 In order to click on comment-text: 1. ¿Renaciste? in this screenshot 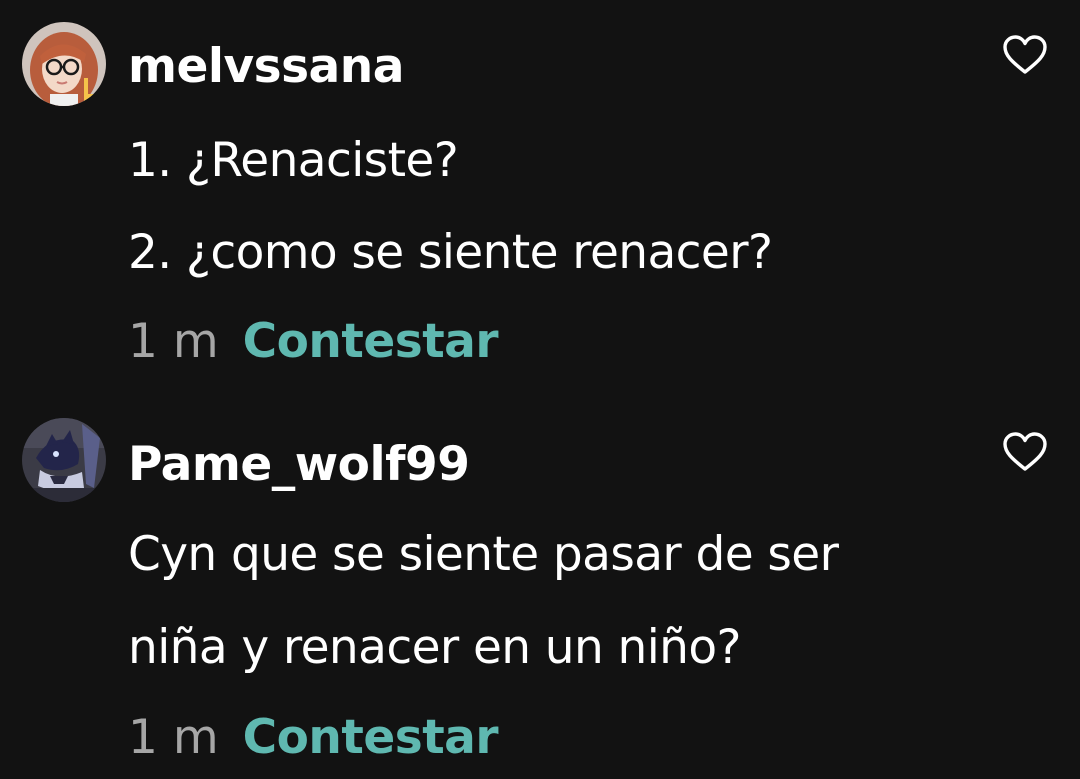, I will do `click(293, 160)`.